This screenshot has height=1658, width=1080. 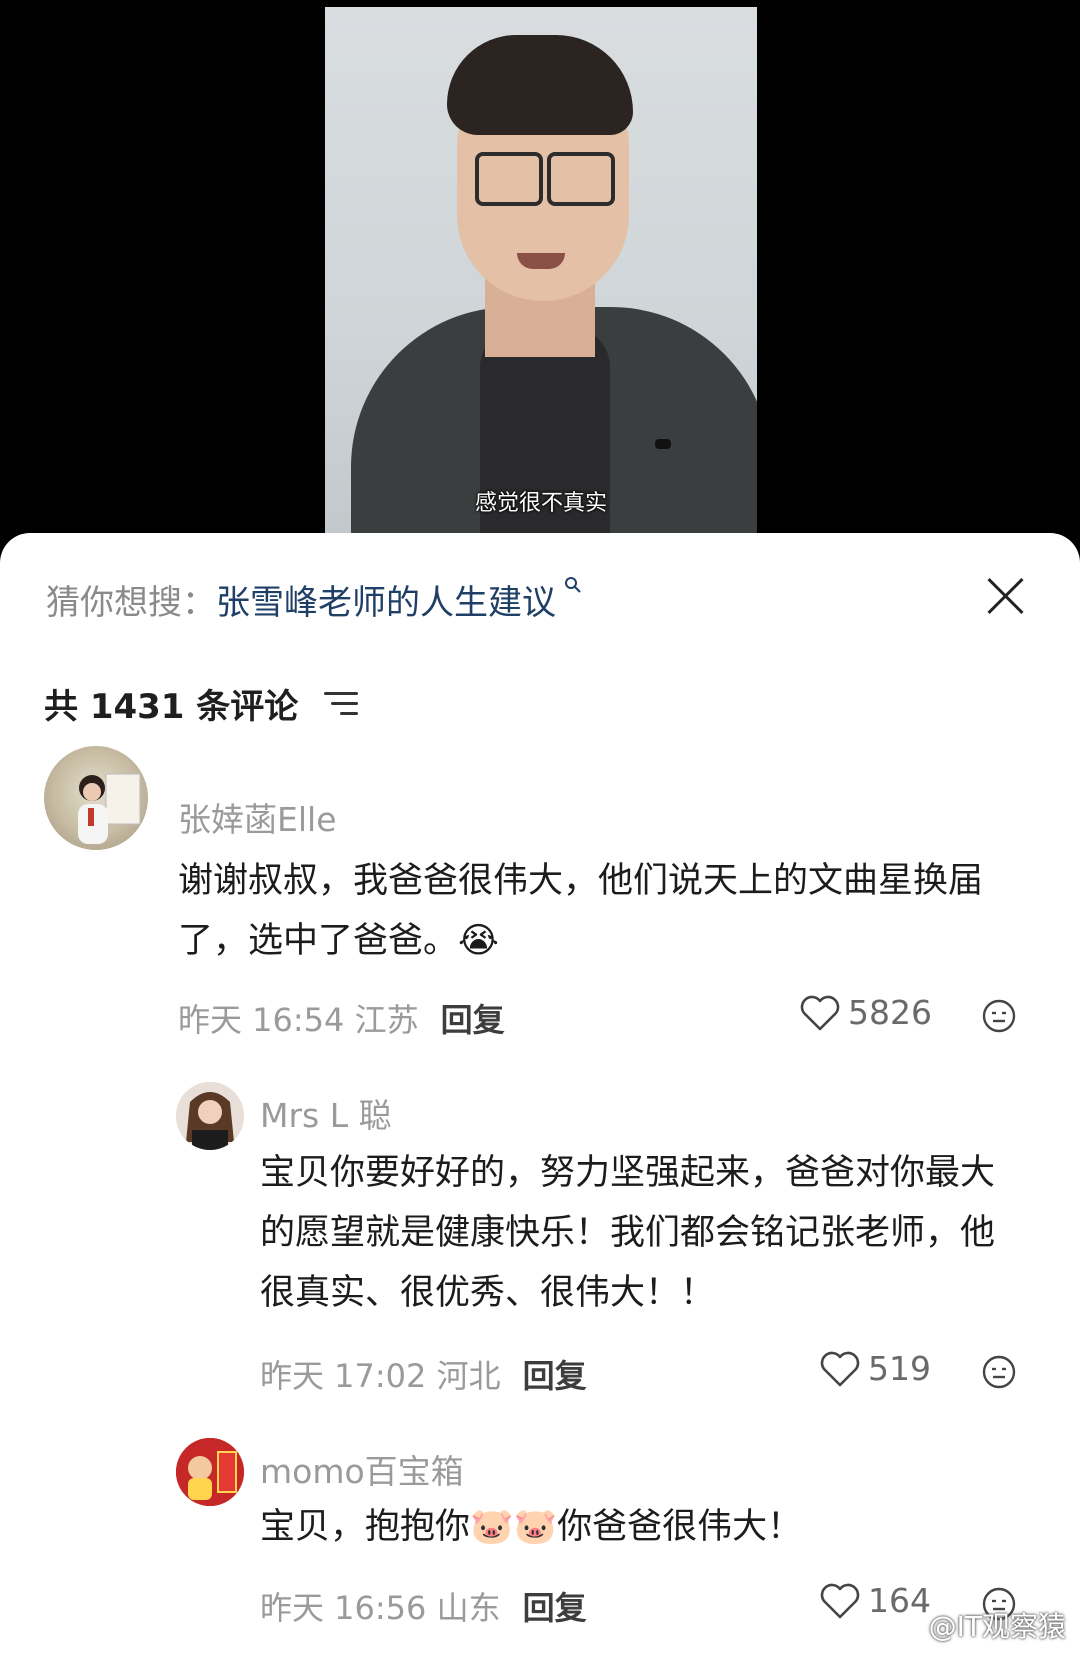 What do you see at coordinates (362, 1469) in the screenshot?
I see `comment-username: momo百宝箱` at bounding box center [362, 1469].